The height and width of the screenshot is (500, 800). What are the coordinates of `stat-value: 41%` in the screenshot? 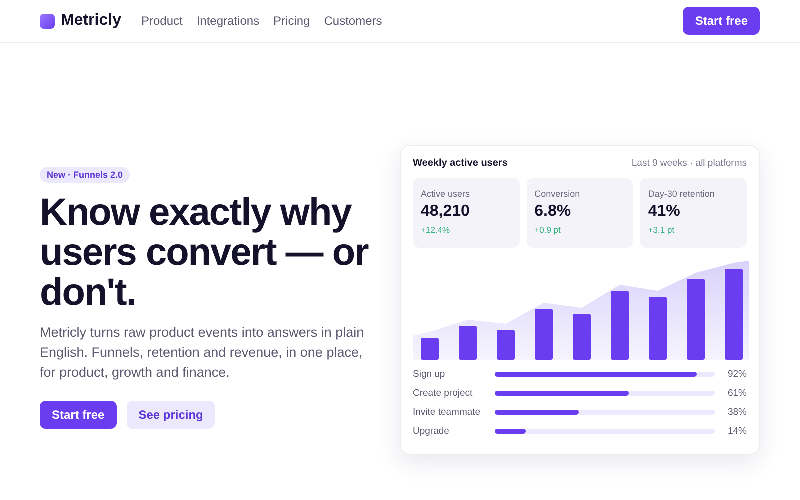 It's located at (665, 212).